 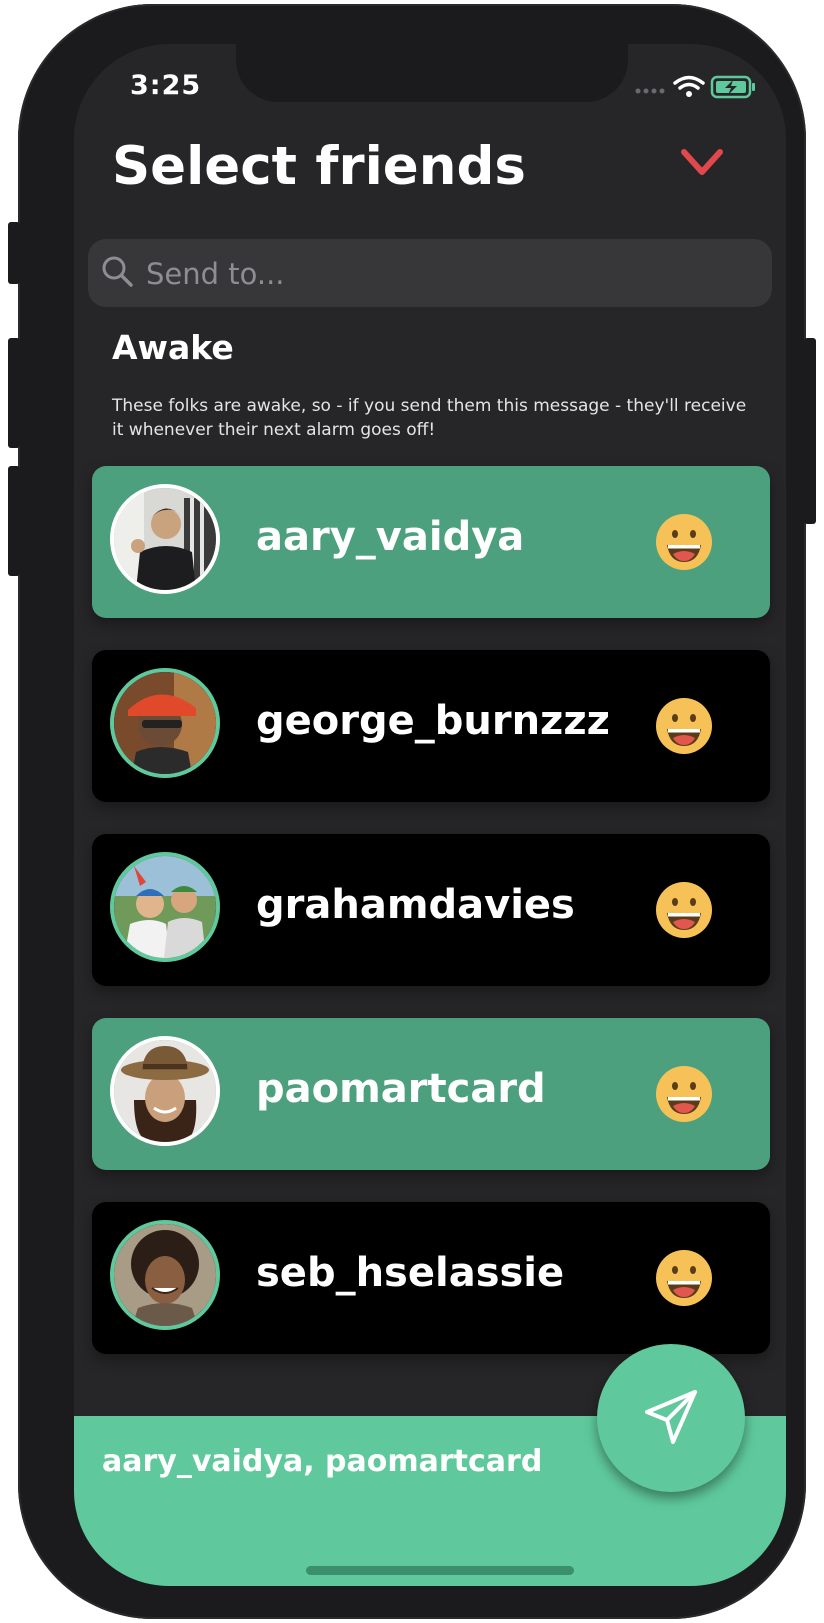 What do you see at coordinates (415, 905) in the screenshot?
I see `friend-username: grahamdavies` at bounding box center [415, 905].